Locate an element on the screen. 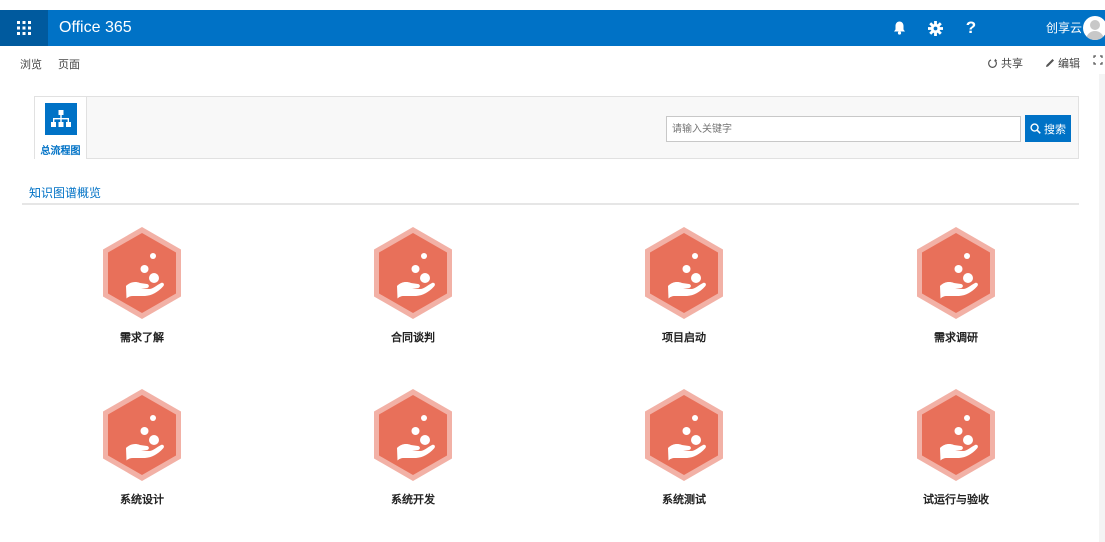  knowledge-node-item: 项目启动 is located at coordinates (684, 285).